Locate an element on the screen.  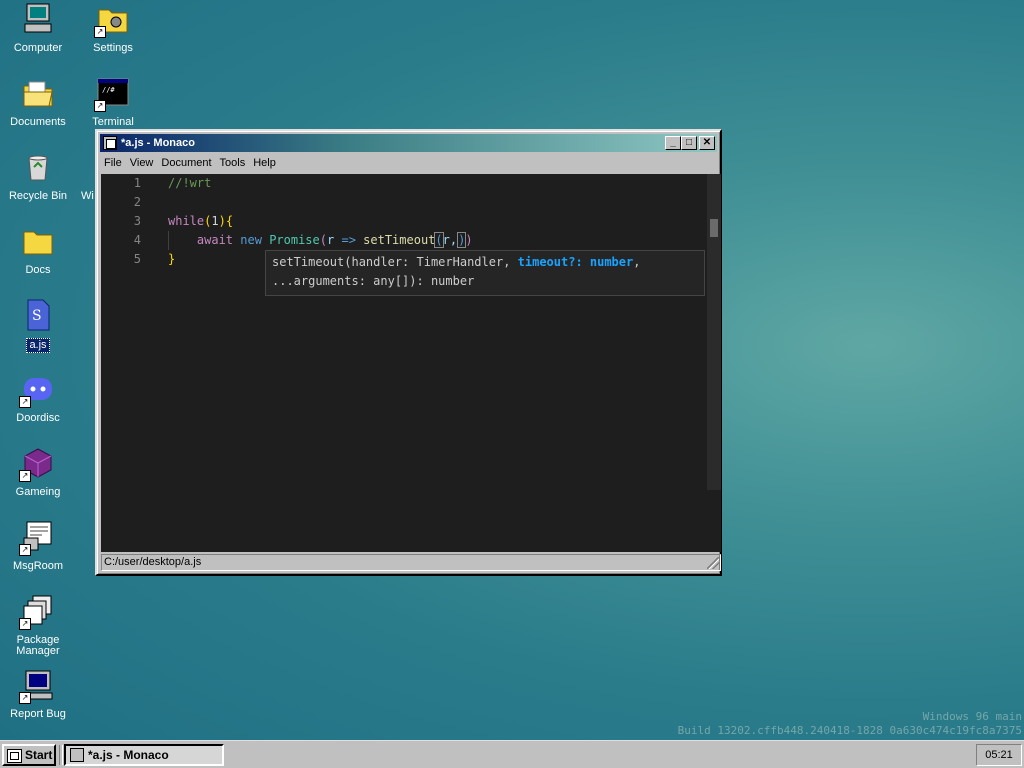
code-line-4: await new Promise(r => setTimeout(r,)) is located at coordinates (334, 240).